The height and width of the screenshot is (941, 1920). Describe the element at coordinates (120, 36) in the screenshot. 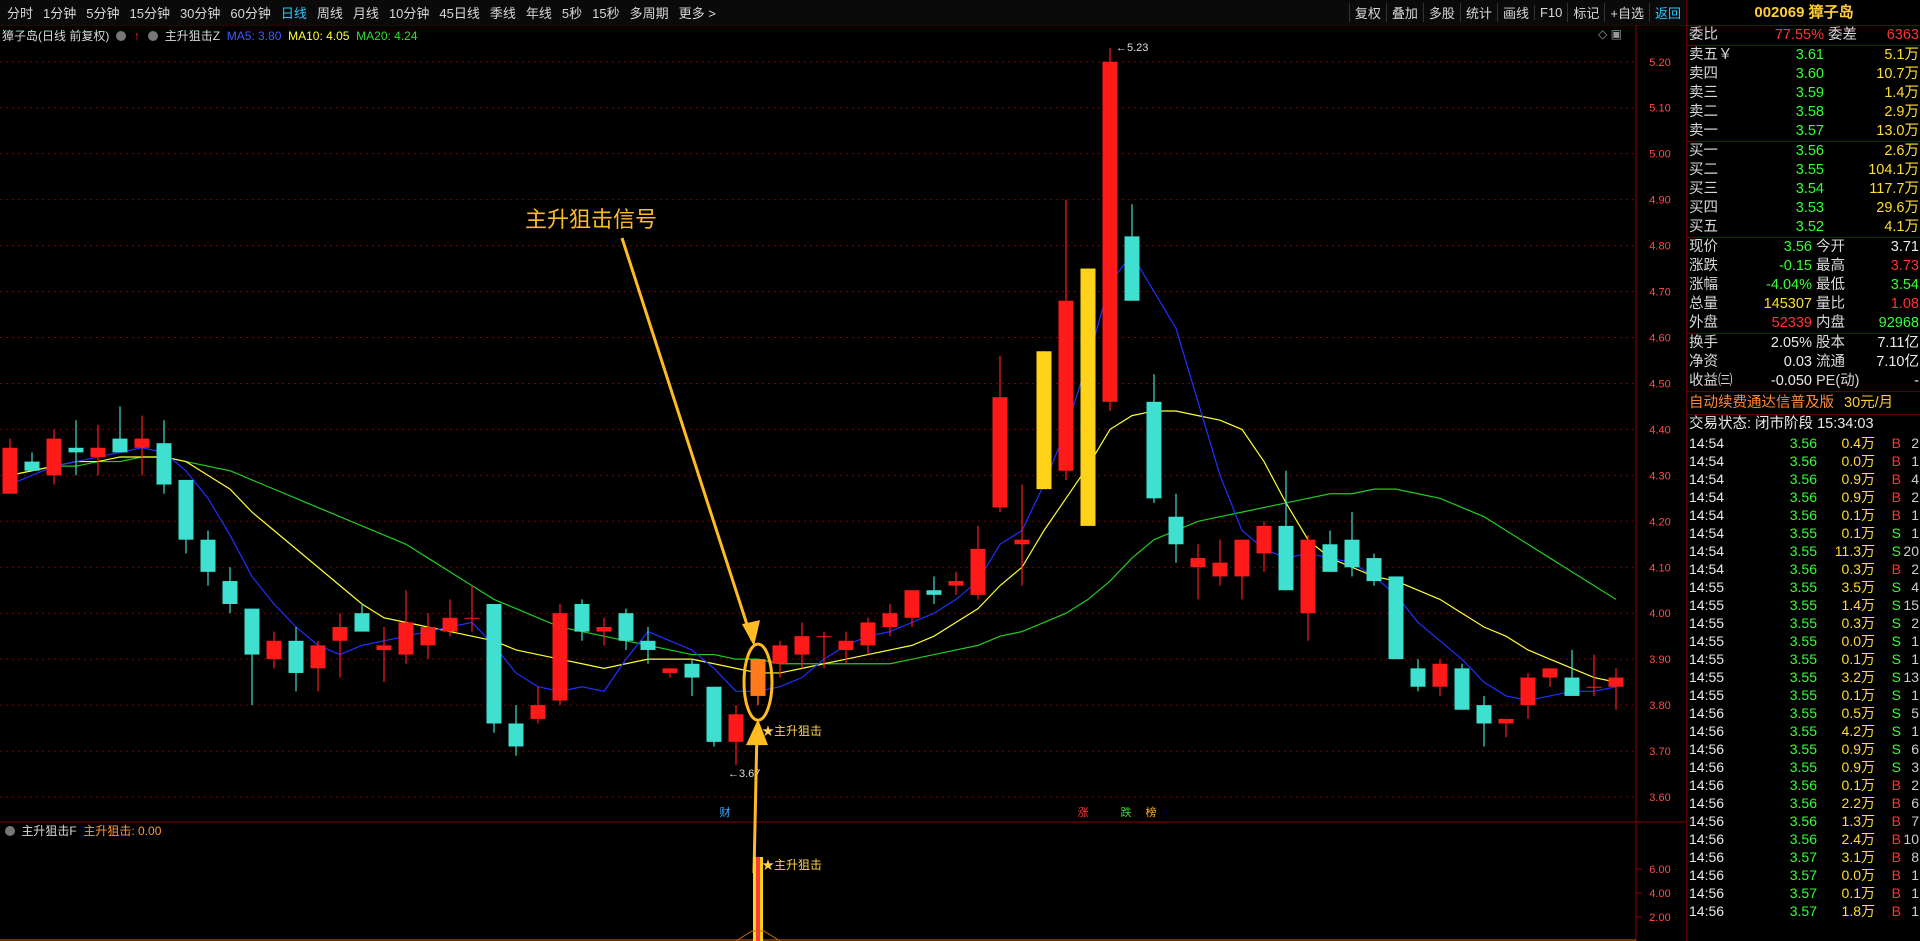

I see `settings-icon` at that location.